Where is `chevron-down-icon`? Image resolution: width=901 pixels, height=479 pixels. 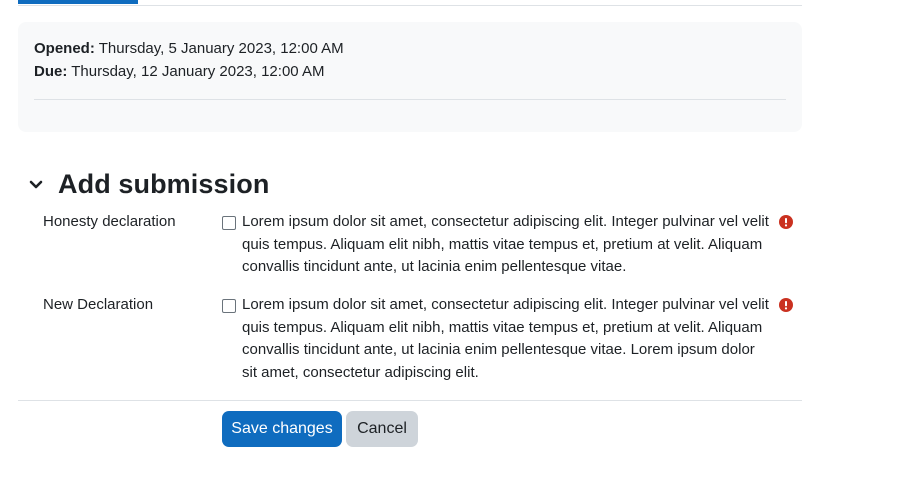
chevron-down-icon is located at coordinates (36, 184).